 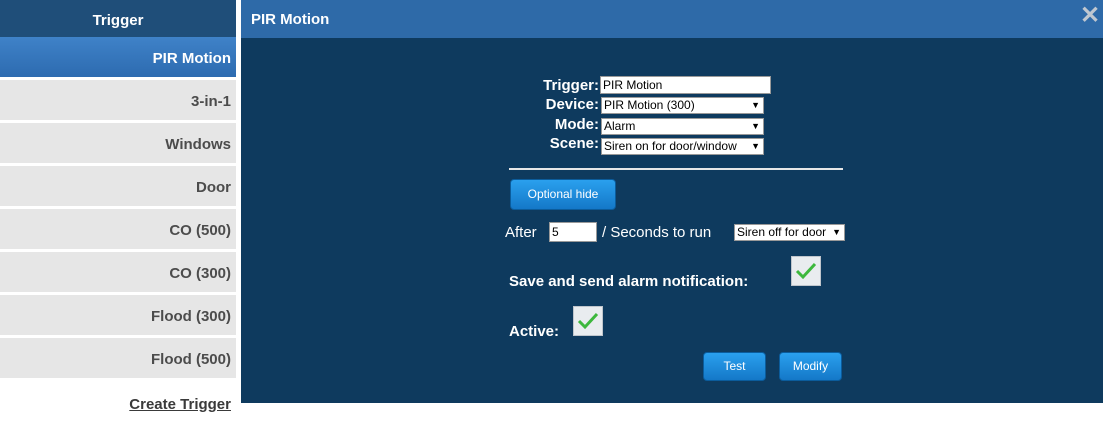 I want to click on seconds-input: 5, so click(x=573, y=232).